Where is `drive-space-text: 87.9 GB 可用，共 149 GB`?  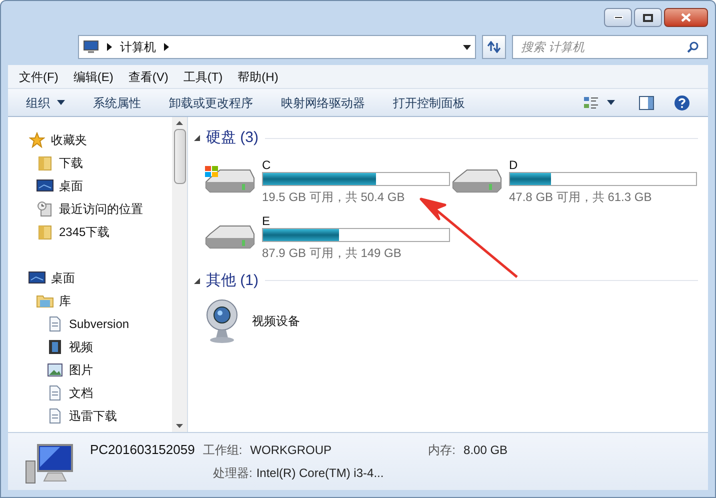 drive-space-text: 87.9 GB 可用，共 149 GB is located at coordinates (332, 253).